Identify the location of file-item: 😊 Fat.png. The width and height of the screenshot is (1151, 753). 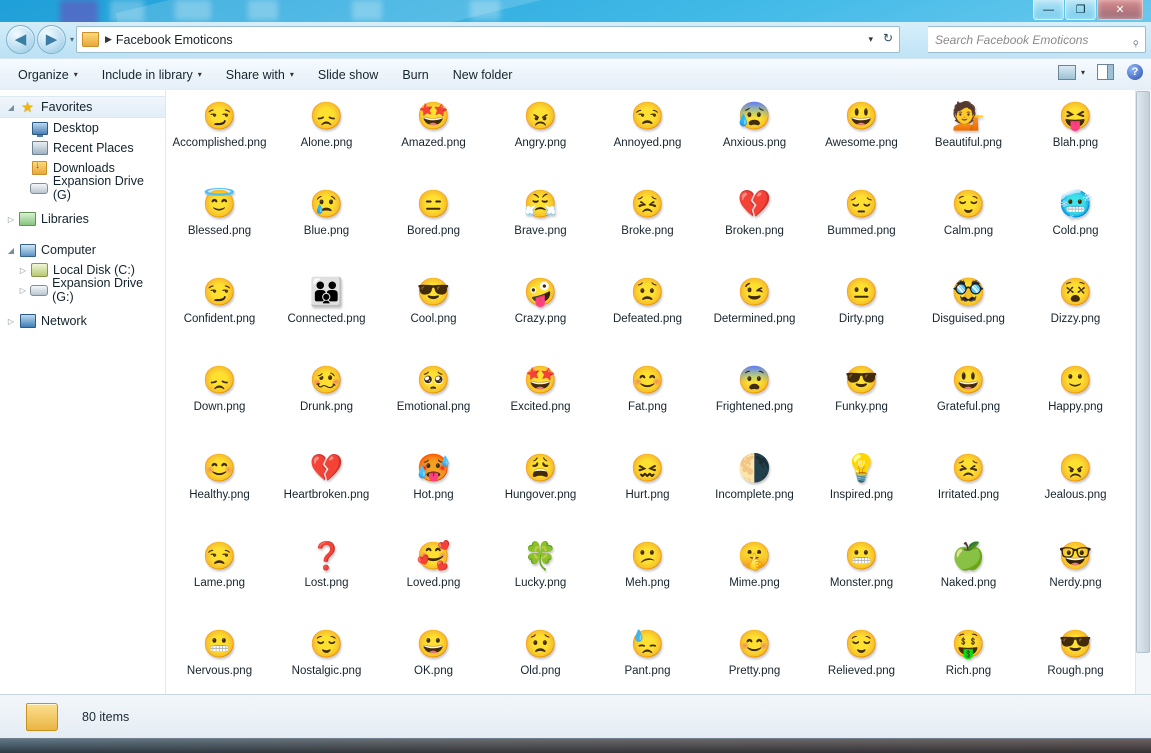
(647, 404).